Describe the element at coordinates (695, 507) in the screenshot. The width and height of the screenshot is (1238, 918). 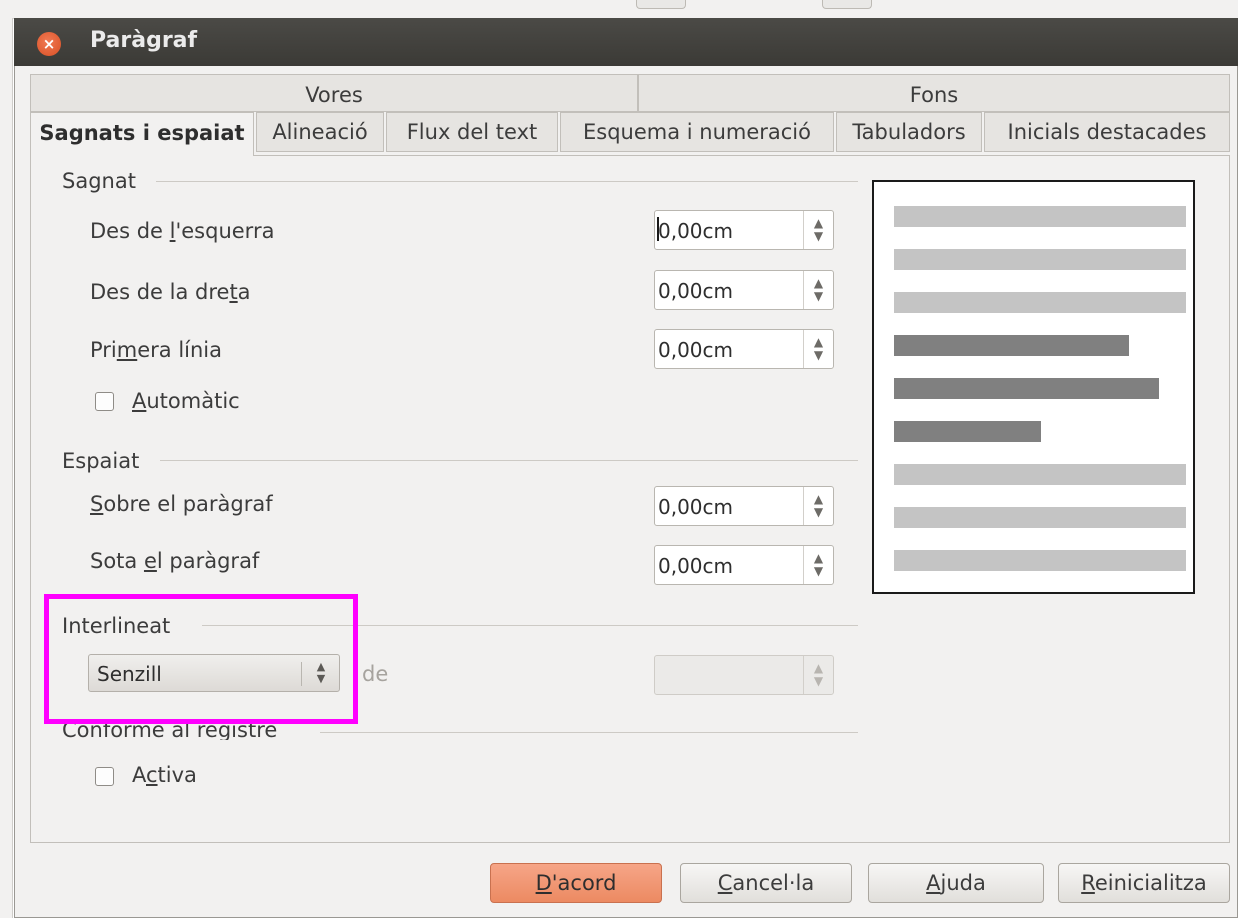
I see `above-paragraph-value: 0,00cm` at that location.